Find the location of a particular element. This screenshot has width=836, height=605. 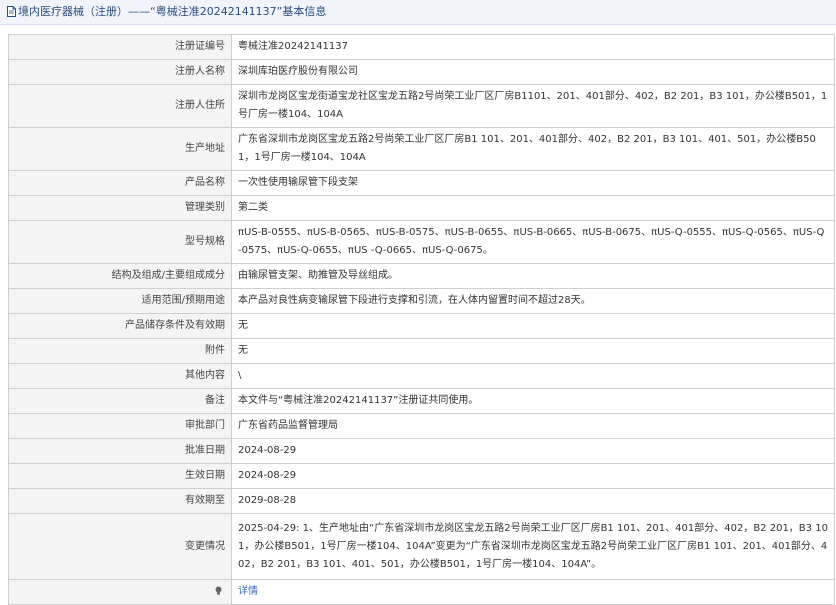

document-icon is located at coordinates (11, 9).